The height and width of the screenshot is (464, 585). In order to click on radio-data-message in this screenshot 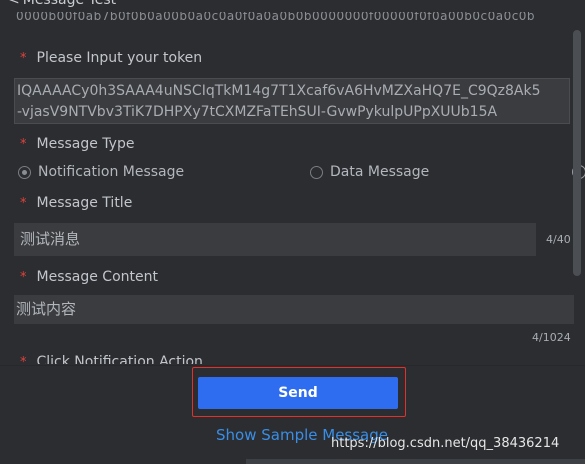, I will do `click(316, 172)`.